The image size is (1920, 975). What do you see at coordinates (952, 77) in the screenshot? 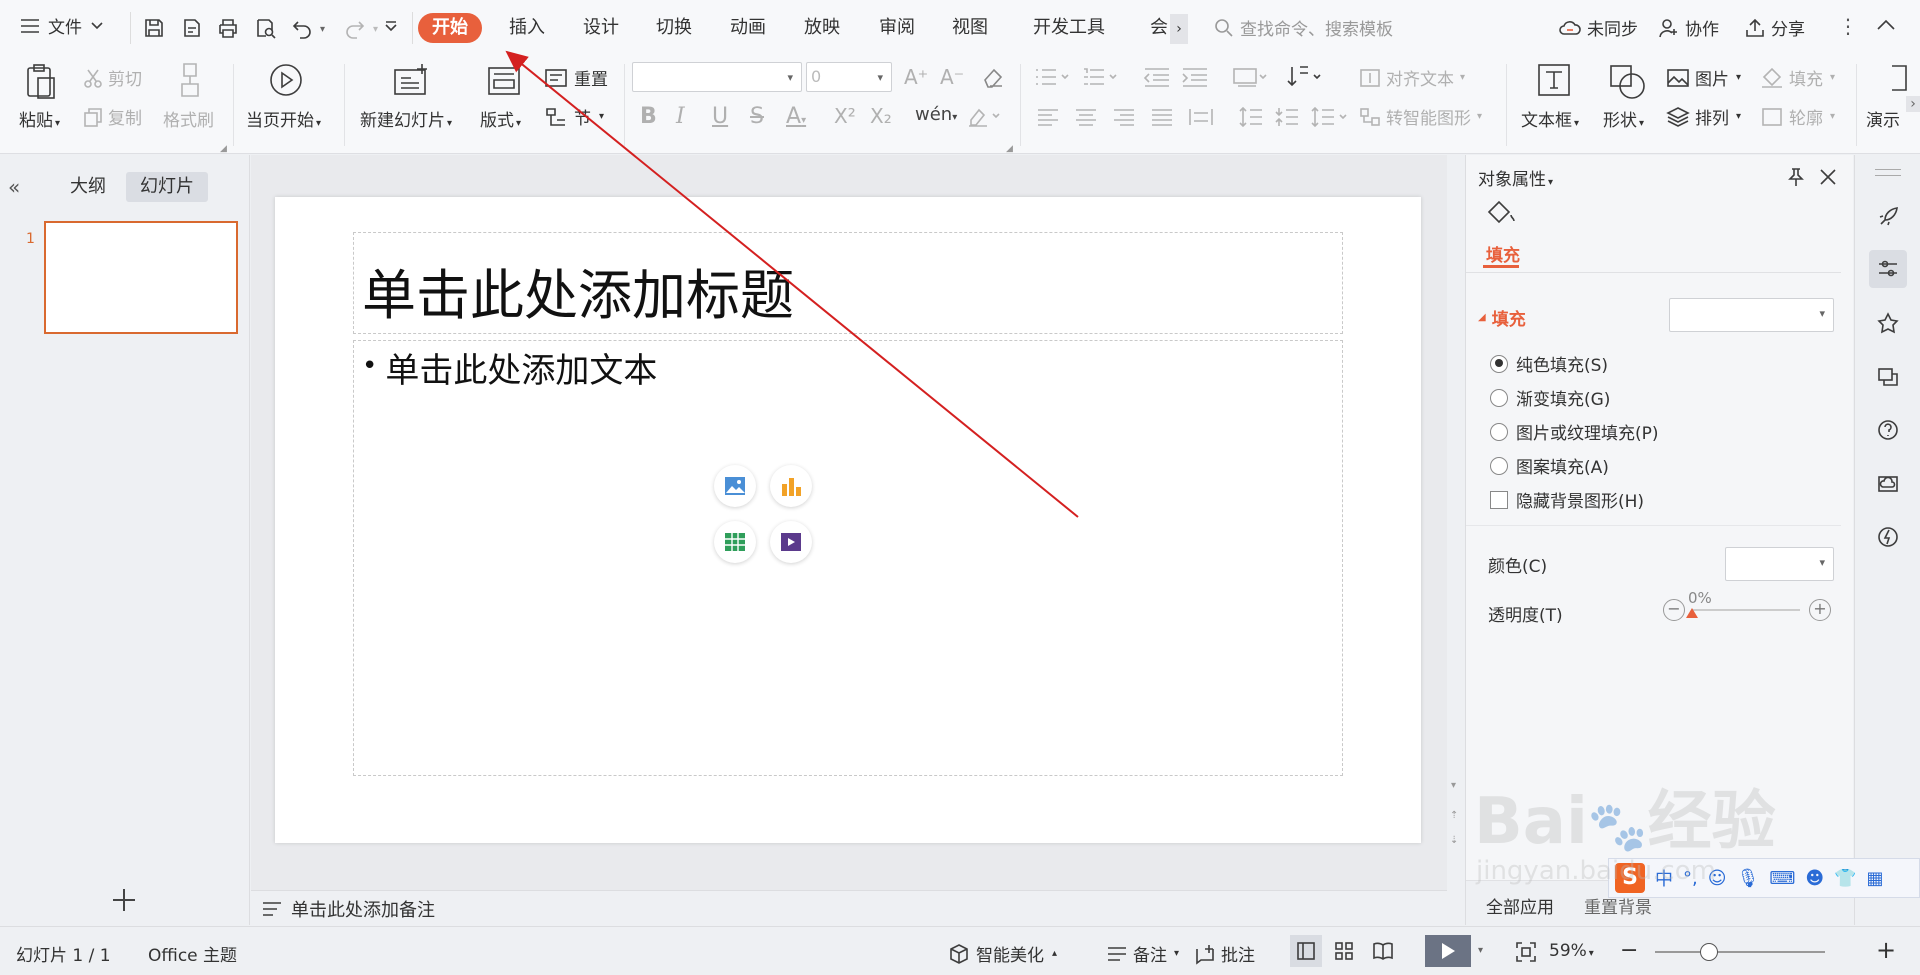
I see `decrease-font-icon: A⁻` at bounding box center [952, 77].